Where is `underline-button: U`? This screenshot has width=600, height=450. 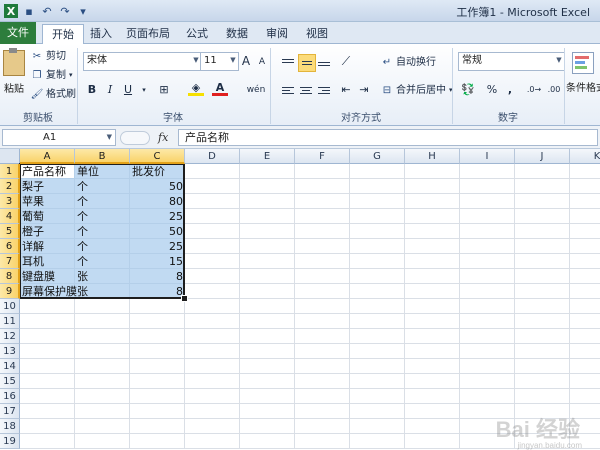
underline-button: U is located at coordinates (128, 90).